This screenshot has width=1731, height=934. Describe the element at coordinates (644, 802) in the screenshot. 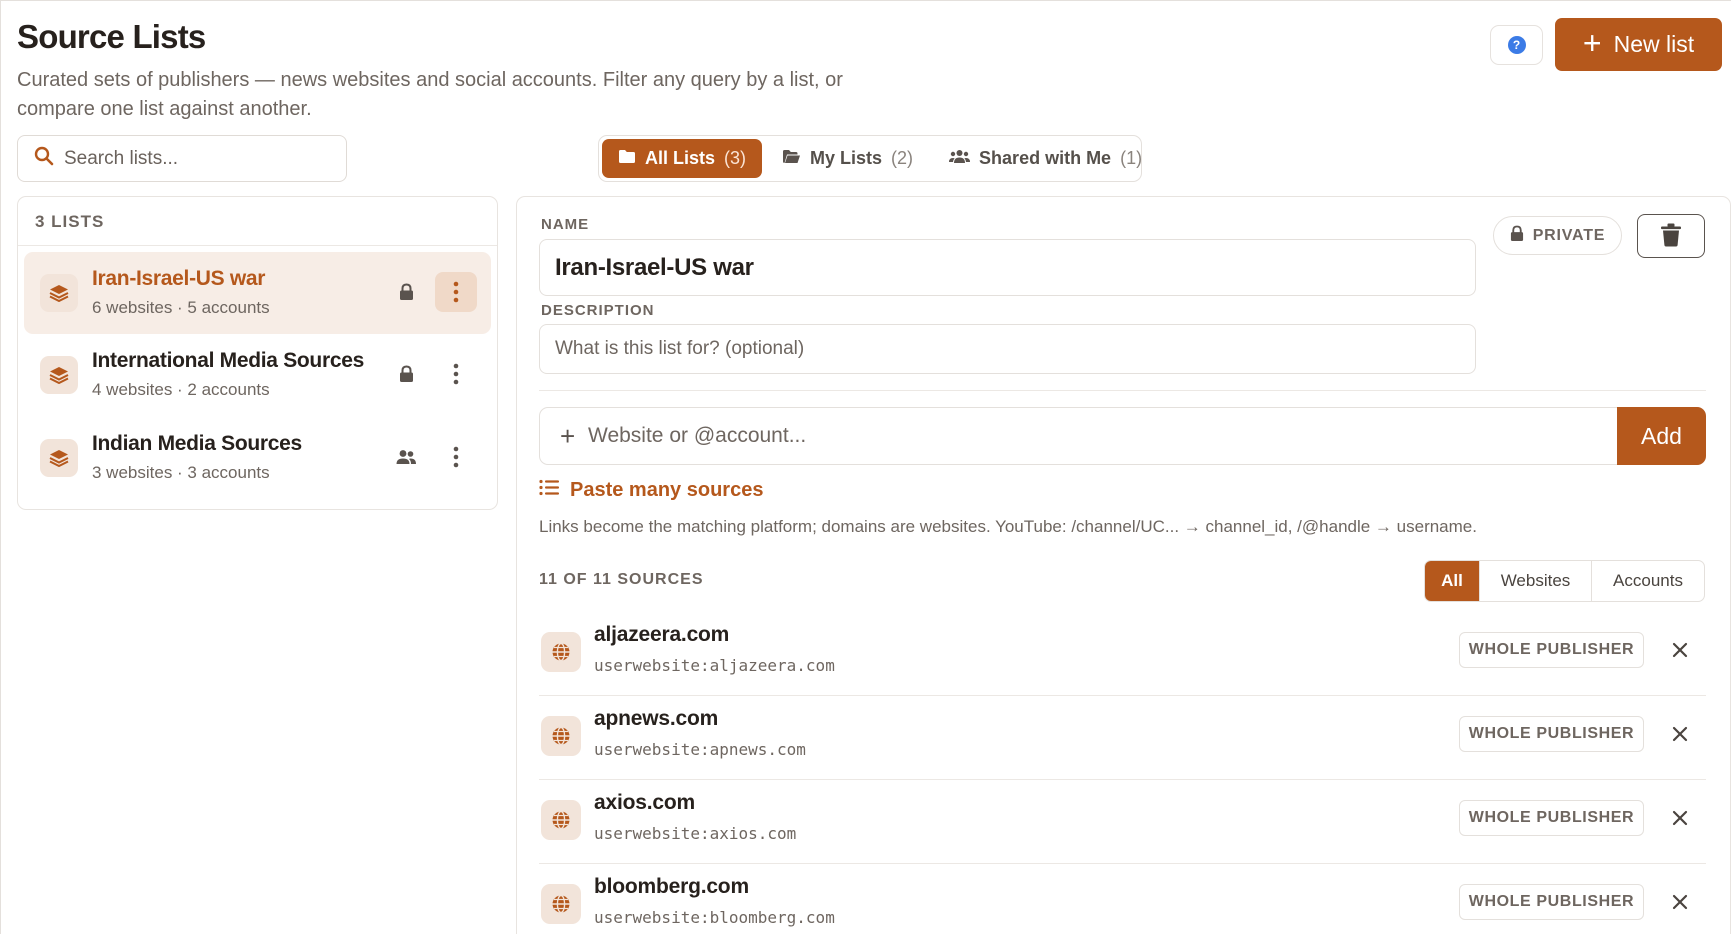

I see `source-name: axios.com` at that location.